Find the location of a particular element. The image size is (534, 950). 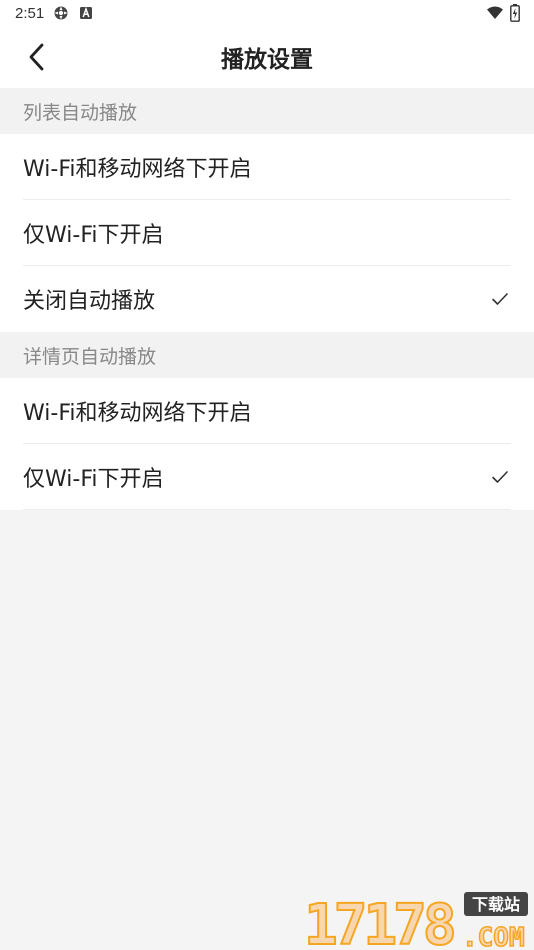

wifi-icon is located at coordinates (495, 12).